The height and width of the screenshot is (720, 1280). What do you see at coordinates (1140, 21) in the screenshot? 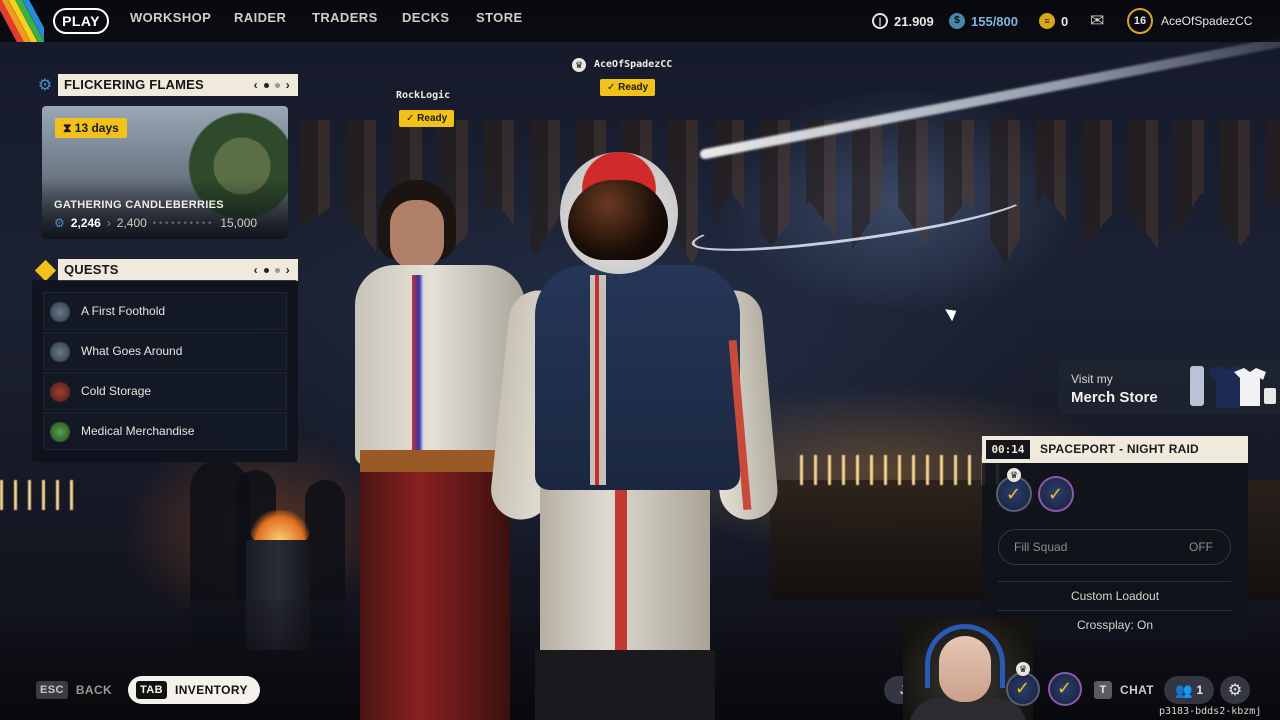
I see `level-badge: 16` at bounding box center [1140, 21].